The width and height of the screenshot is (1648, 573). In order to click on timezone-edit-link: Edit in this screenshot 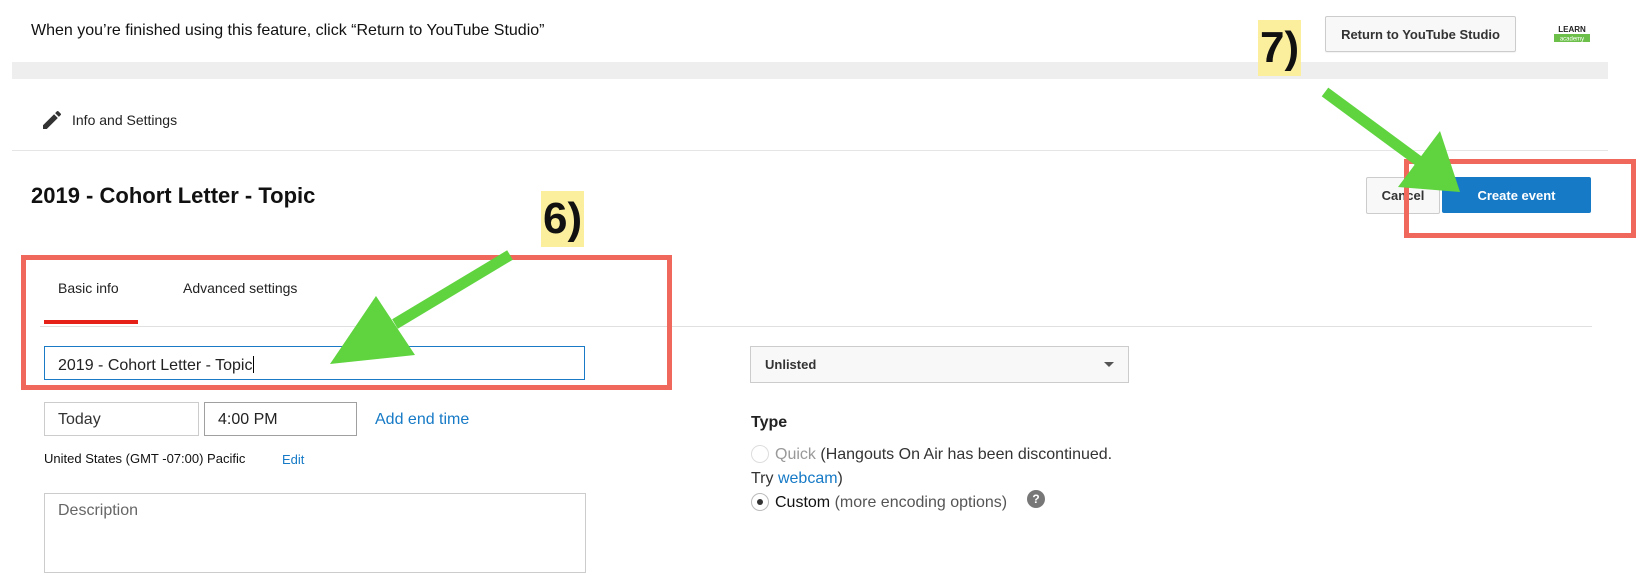, I will do `click(293, 459)`.